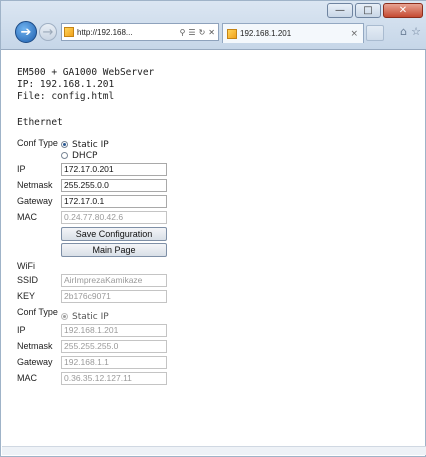 The height and width of the screenshot is (457, 426). What do you see at coordinates (114, 280) in the screenshot?
I see `wifi-ssid-input: AirImprezaKamikaze` at bounding box center [114, 280].